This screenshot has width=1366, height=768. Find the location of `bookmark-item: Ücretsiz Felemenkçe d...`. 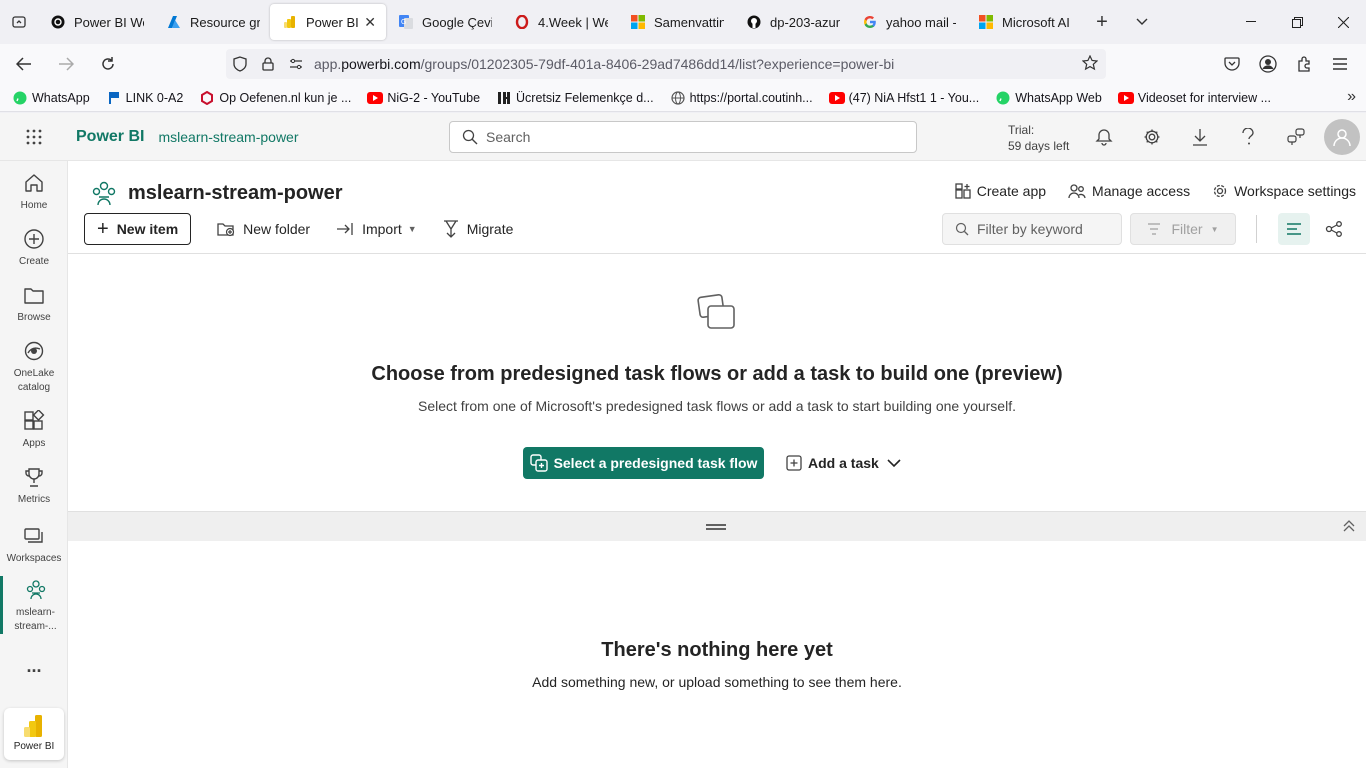

bookmark-item: Ücretsiz Felemenkçe d... is located at coordinates (575, 98).